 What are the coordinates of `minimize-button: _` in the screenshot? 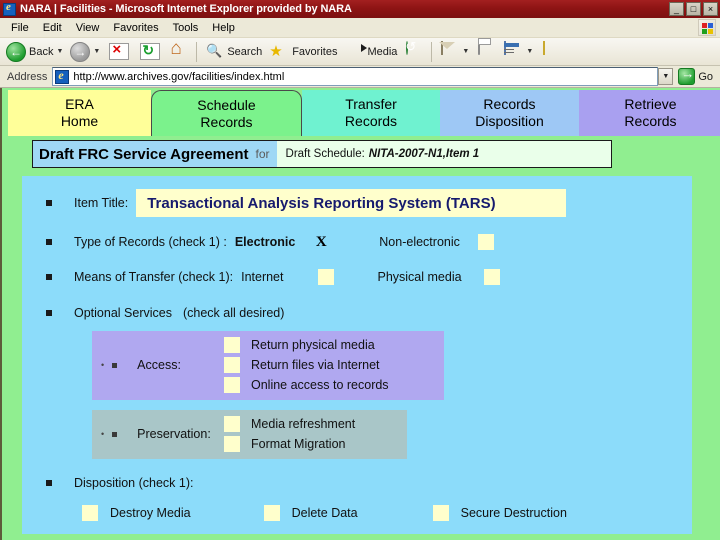 It's located at (676, 9).